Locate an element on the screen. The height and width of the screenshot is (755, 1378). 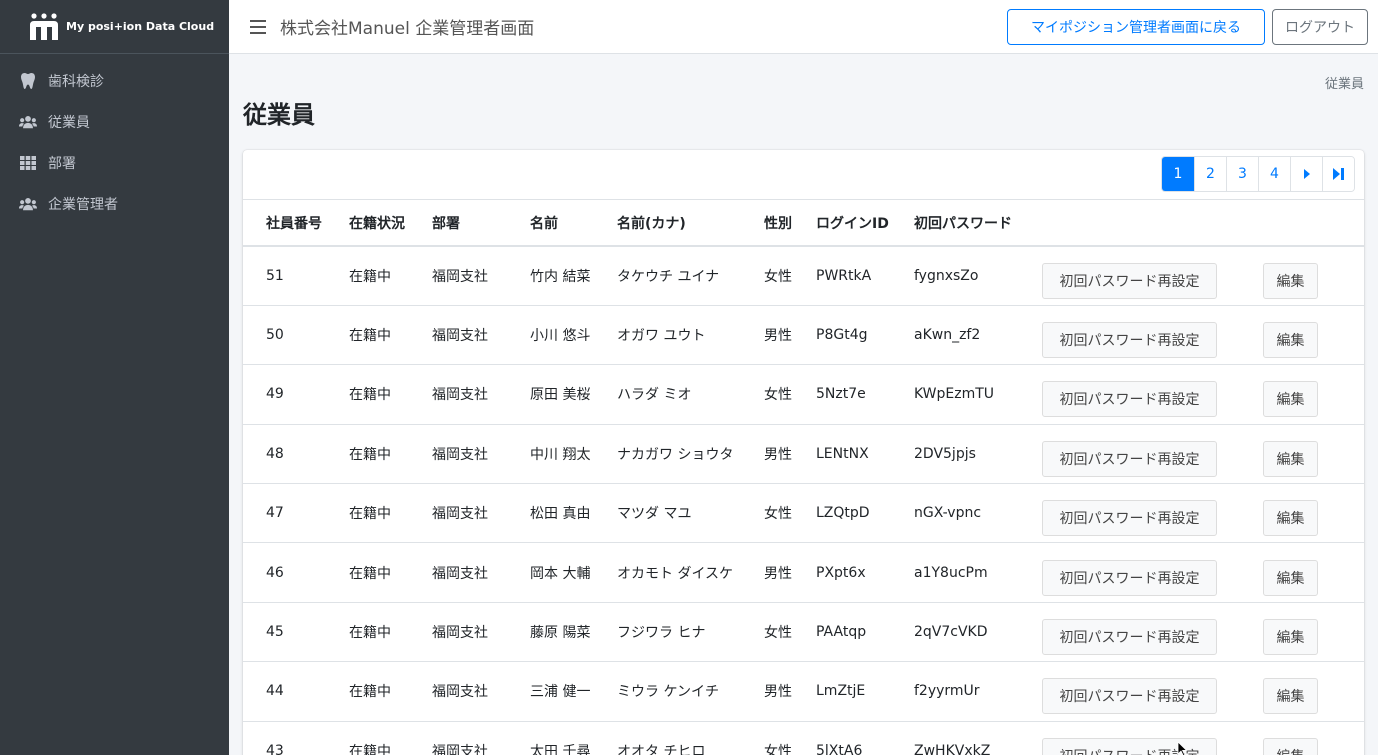
cell-employee-number: 48 is located at coordinates (296, 453).